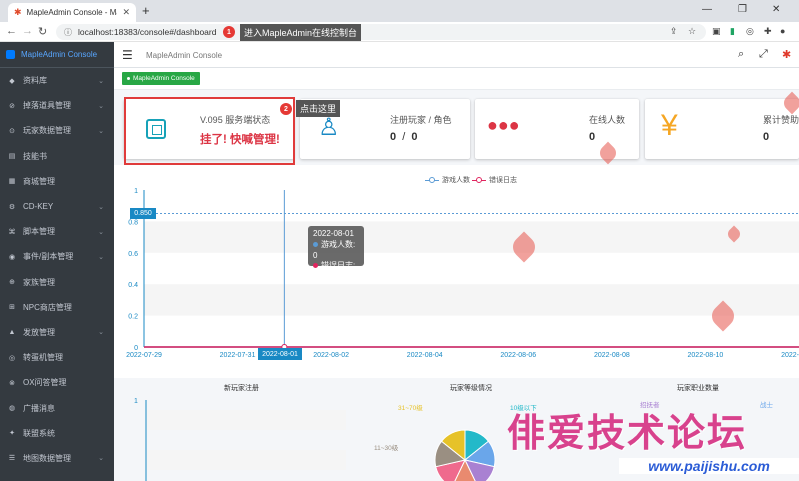 This screenshot has height=481, width=799. What do you see at coordinates (698, 388) in the screenshot?
I see `job-title: 玩家职业数量` at bounding box center [698, 388].